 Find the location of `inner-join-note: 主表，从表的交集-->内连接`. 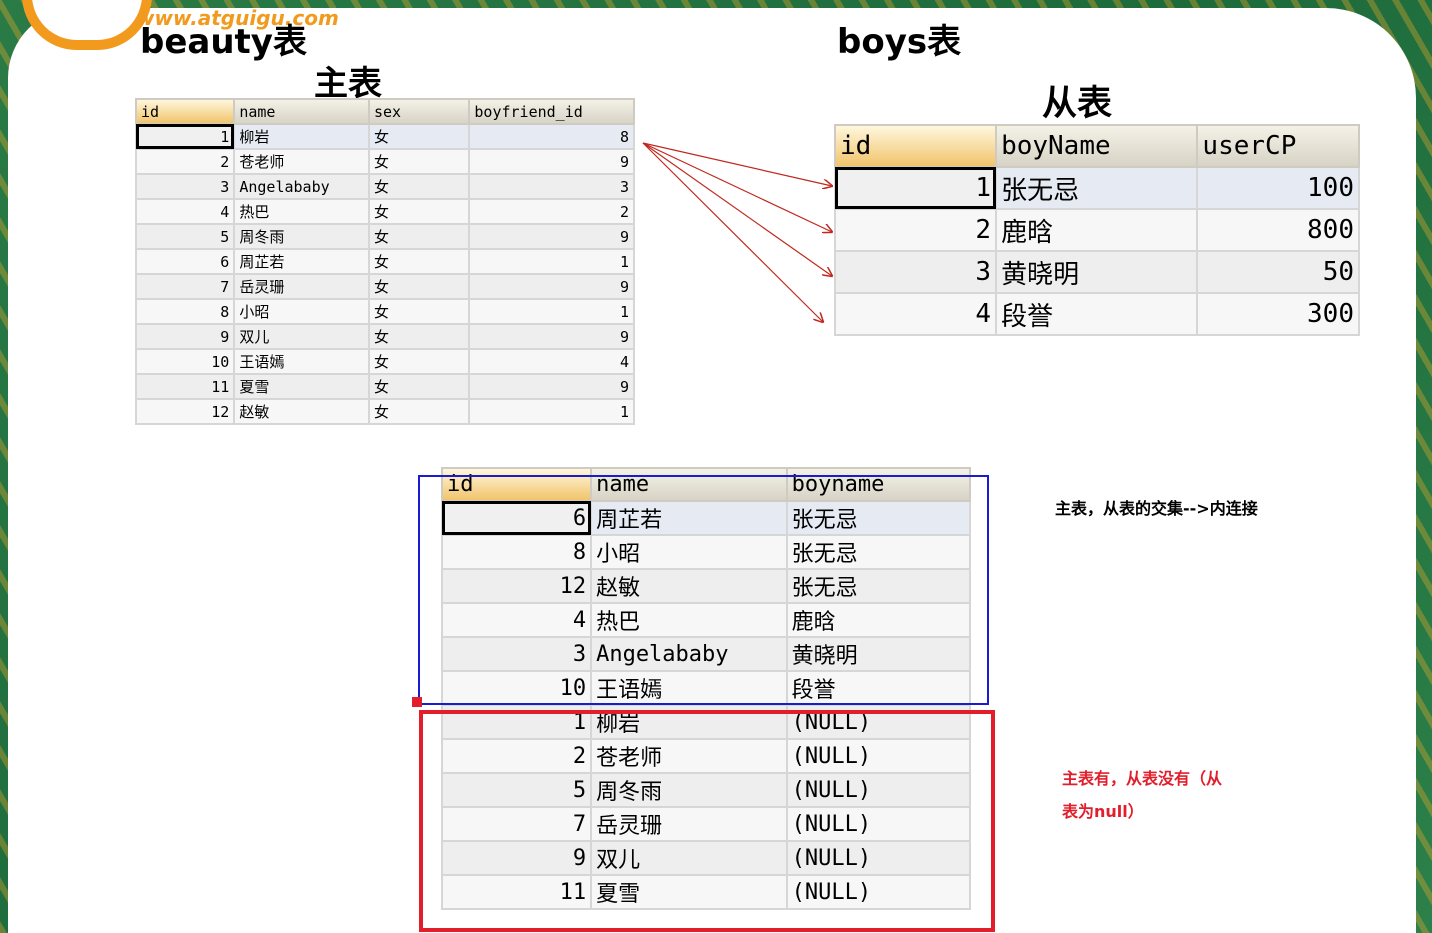

inner-join-note: 主表，从表的交集-->内连接 is located at coordinates (1156, 508).